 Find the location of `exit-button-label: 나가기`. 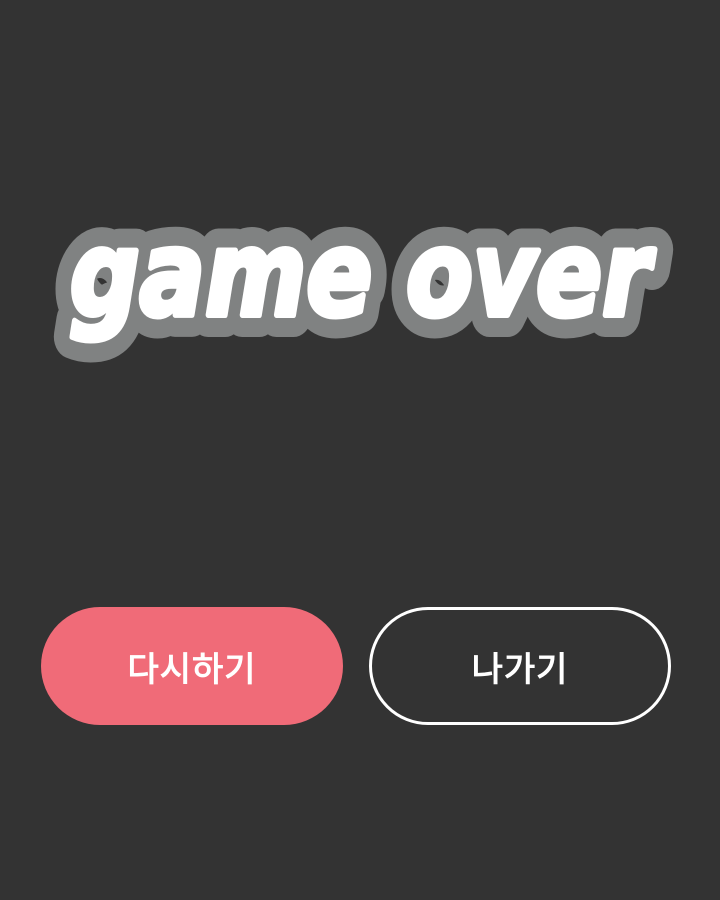

exit-button-label: 나가기 is located at coordinates (520, 669).